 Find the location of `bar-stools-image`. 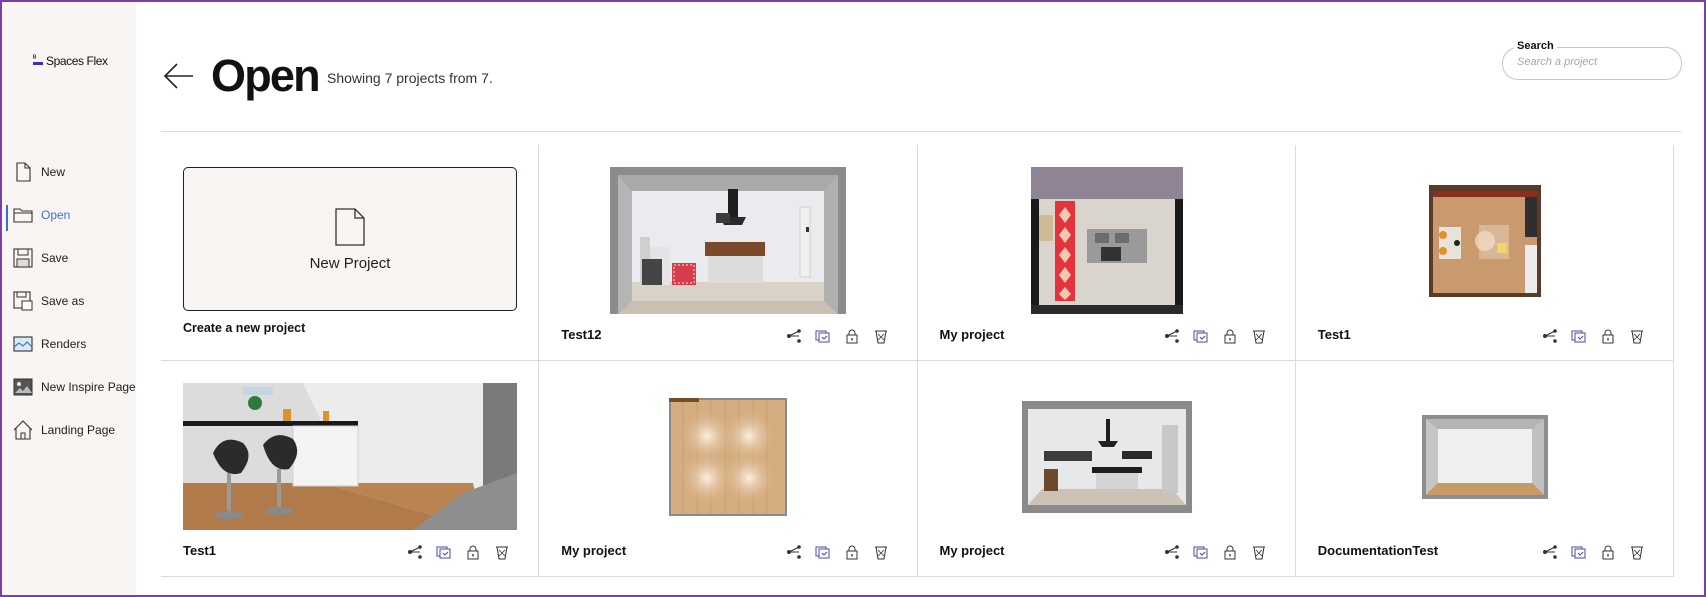

bar-stools-image is located at coordinates (350, 456).